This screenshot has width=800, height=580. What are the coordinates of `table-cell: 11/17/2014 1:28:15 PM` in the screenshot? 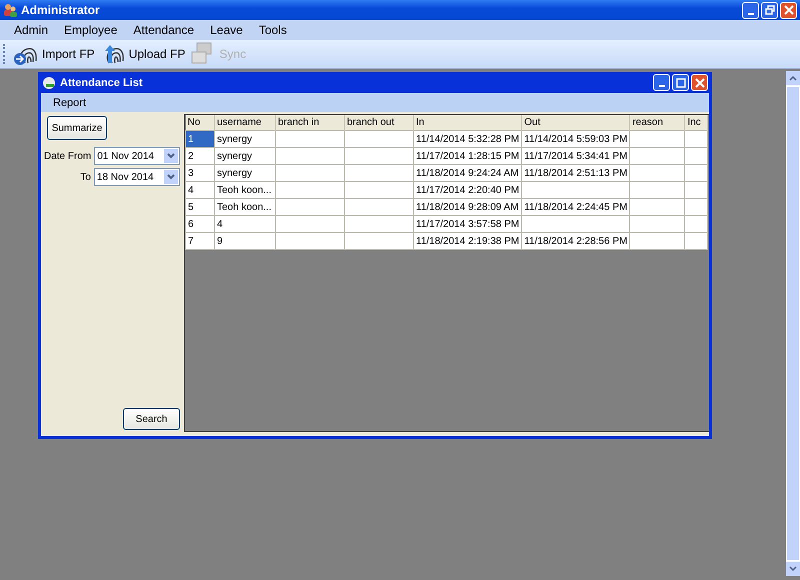 It's located at (468, 156).